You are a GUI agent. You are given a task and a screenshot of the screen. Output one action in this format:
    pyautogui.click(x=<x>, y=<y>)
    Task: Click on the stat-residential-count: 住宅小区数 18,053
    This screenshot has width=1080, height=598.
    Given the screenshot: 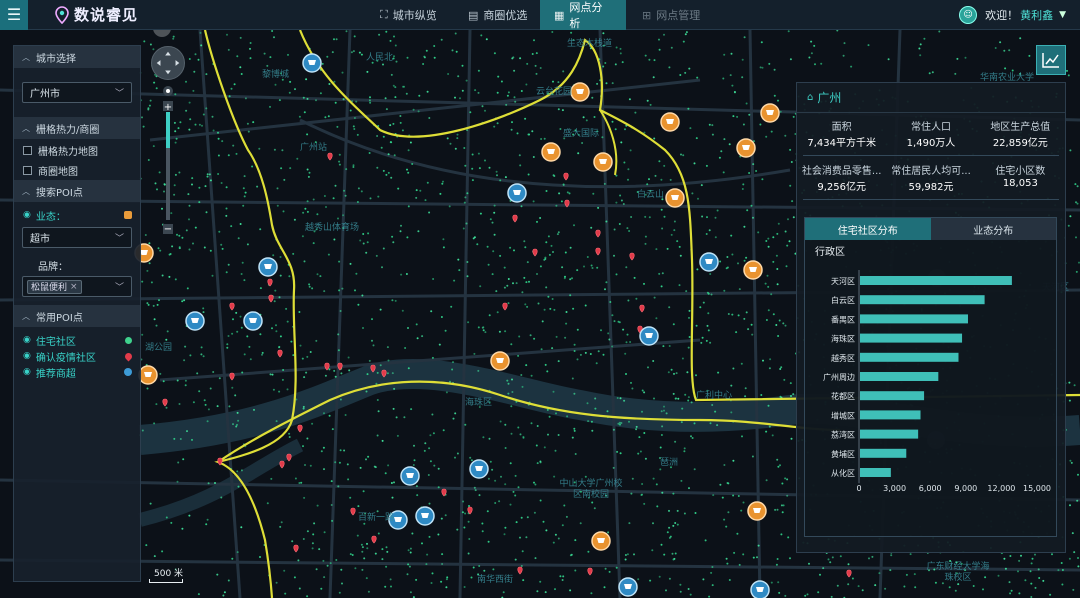 What is the action you would take?
    pyautogui.click(x=1020, y=177)
    